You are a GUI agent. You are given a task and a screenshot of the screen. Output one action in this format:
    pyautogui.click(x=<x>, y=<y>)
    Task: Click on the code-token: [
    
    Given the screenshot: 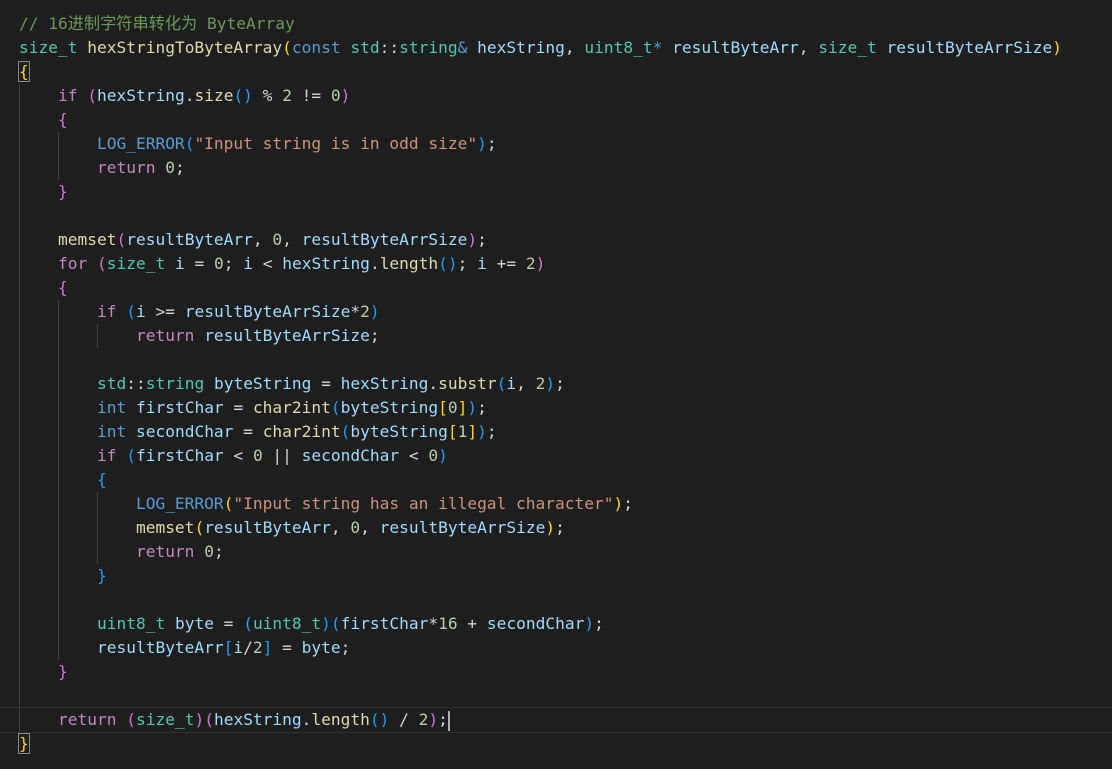 What is the action you would take?
    pyautogui.click(x=443, y=407)
    